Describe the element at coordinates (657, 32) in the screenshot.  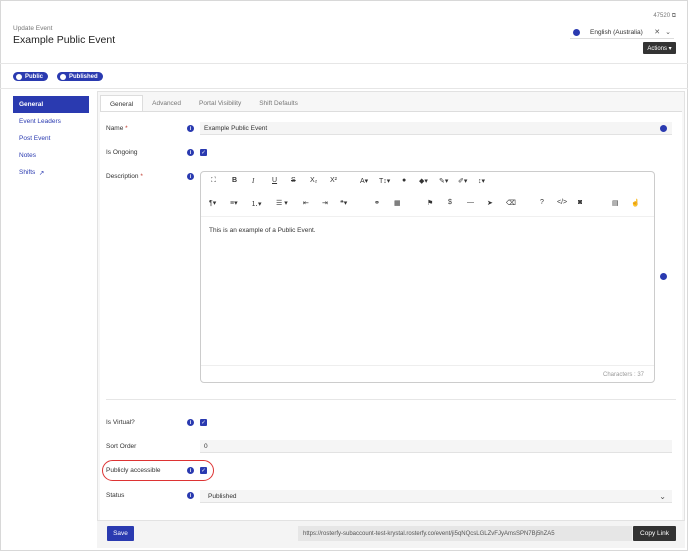
I see `clear-icon: ✕` at that location.